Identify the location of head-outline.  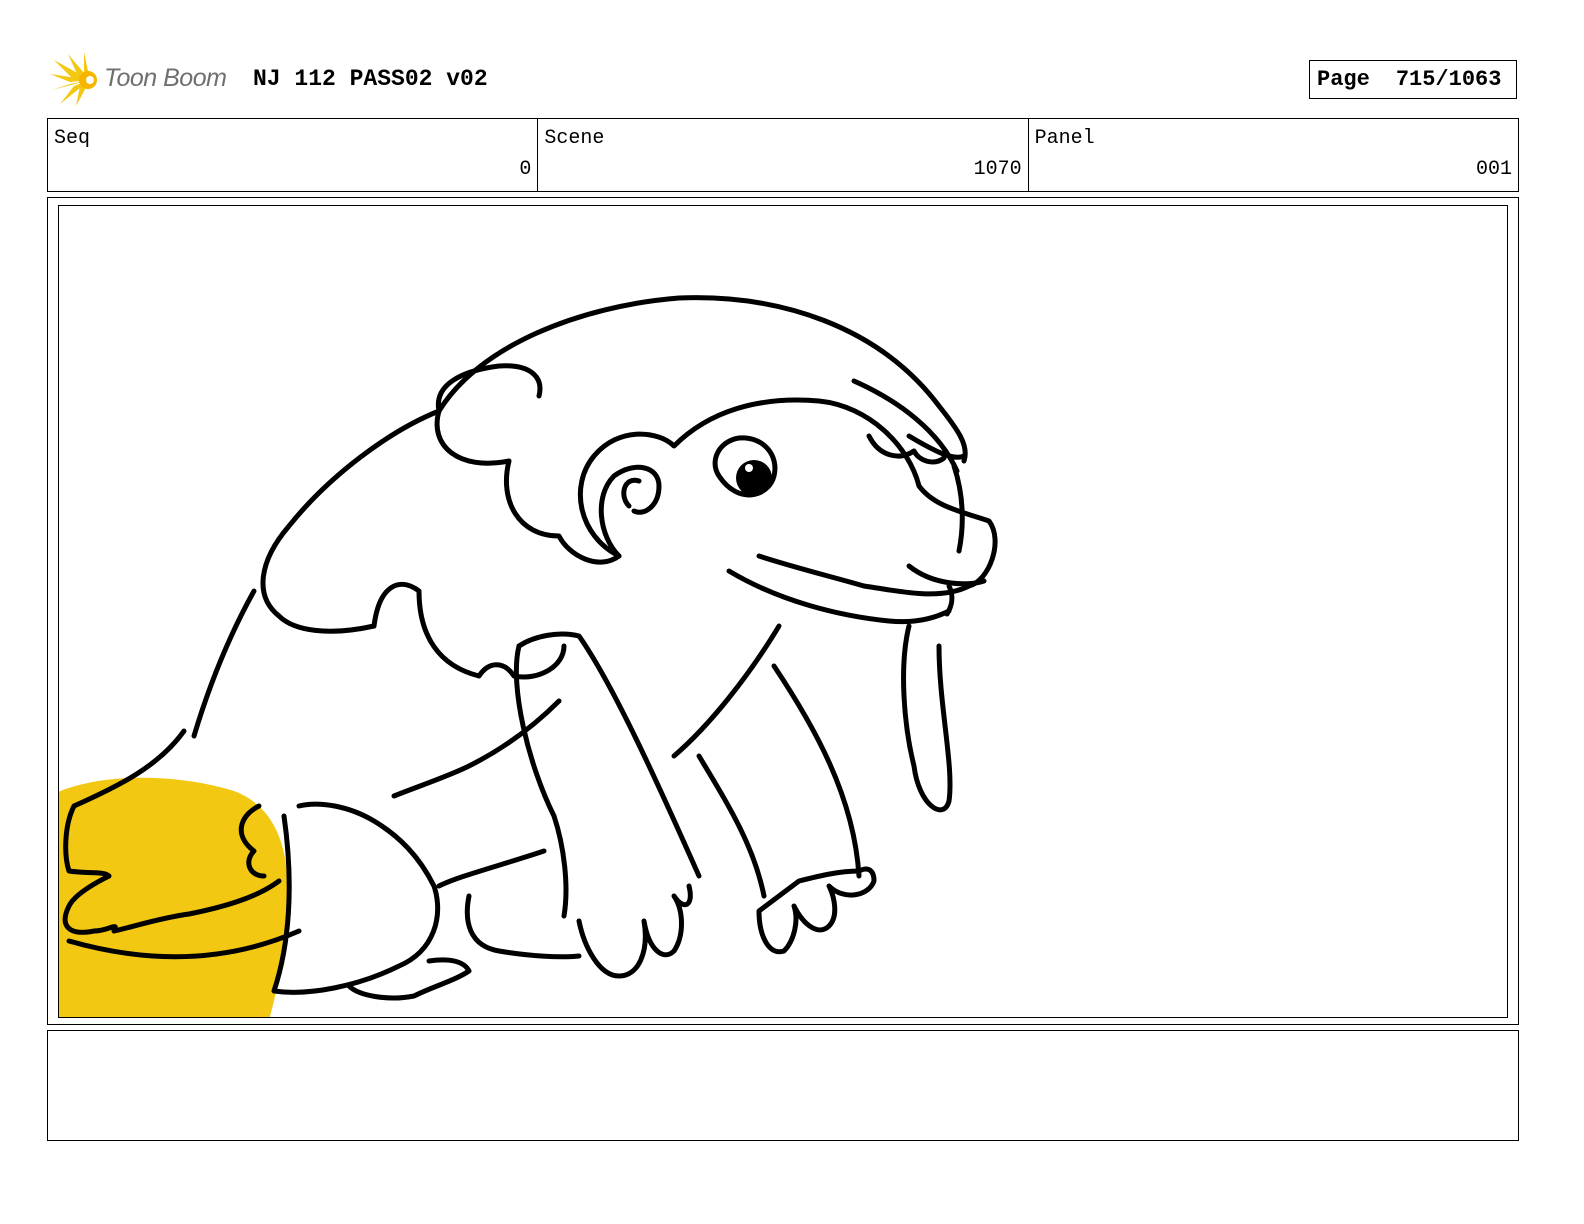
(787, 497).